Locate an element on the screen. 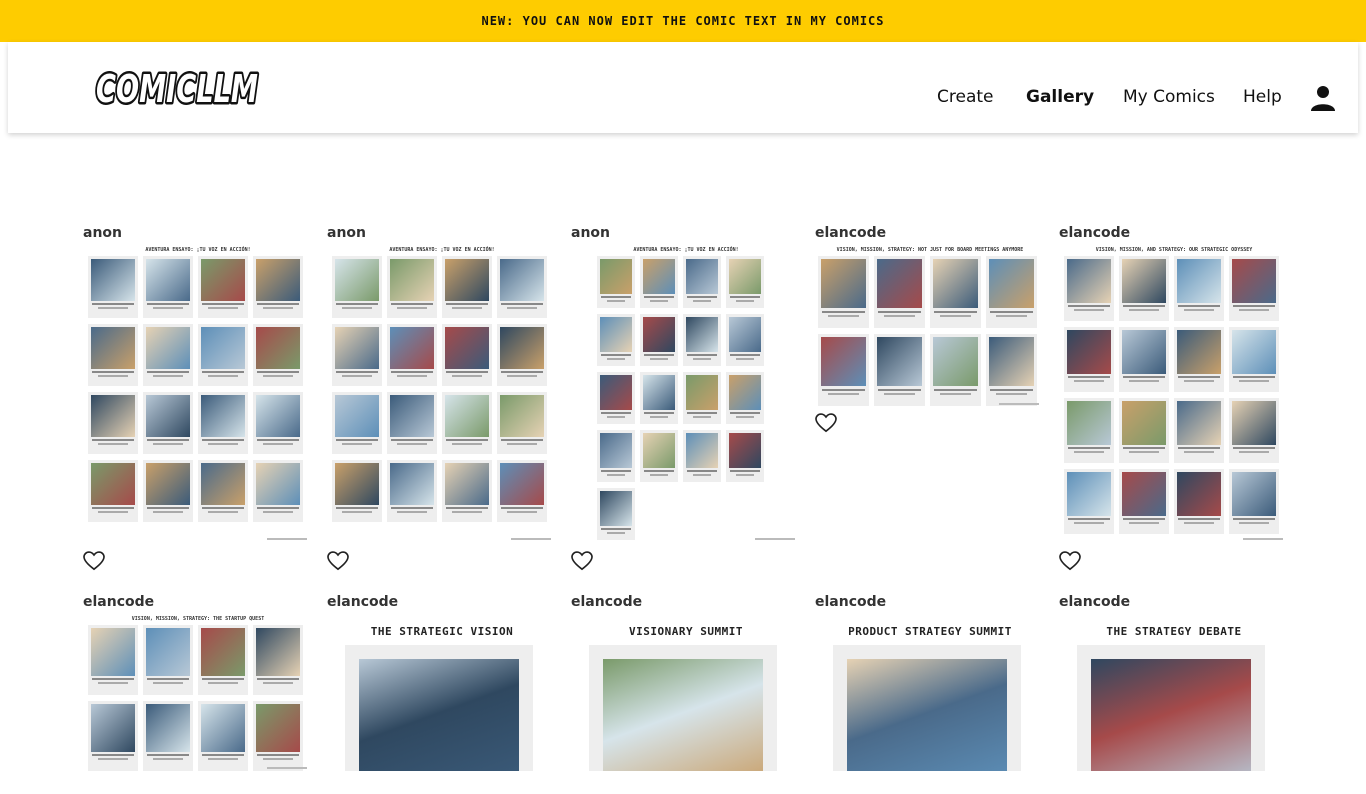 Image resolution: width=1366 pixels, height=794 pixels. comic-card: elancode THE STRATEGIC VISION is located at coordinates (442, 694).